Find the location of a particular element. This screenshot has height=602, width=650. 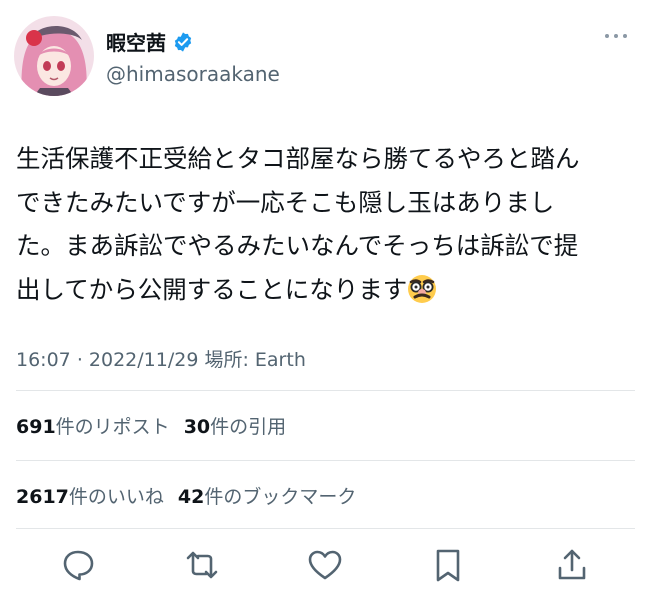

reposts-label: 件のリポスト is located at coordinates (112, 427).